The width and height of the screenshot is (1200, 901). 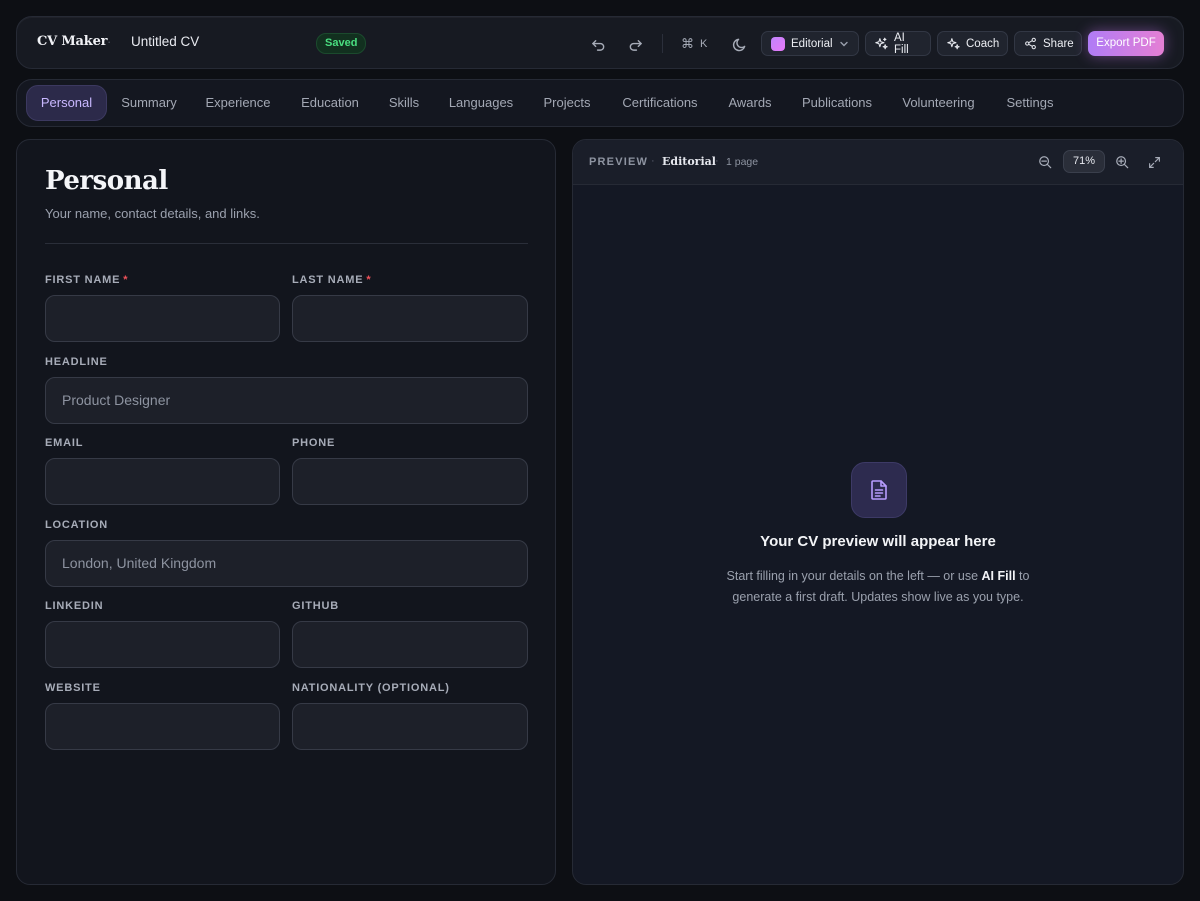 I want to click on undo-icon, so click(x=598, y=44).